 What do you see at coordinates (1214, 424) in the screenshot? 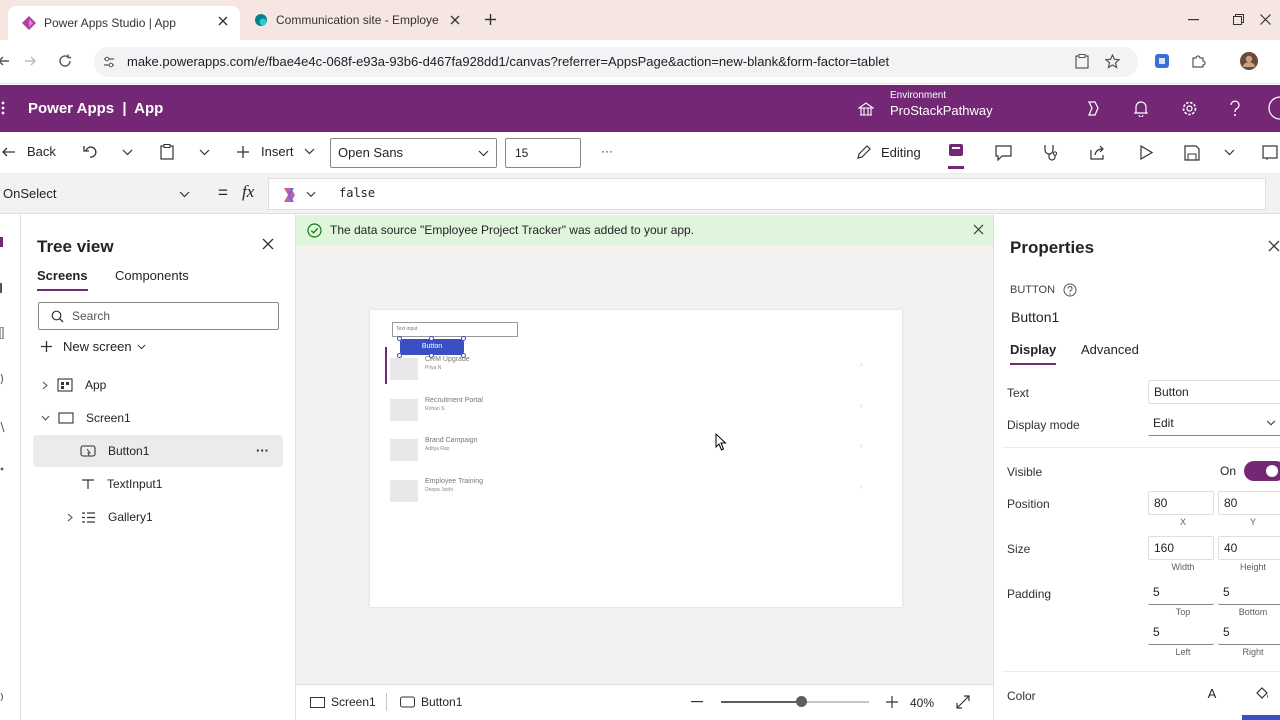
I see `display-mode-select: Edit` at bounding box center [1214, 424].